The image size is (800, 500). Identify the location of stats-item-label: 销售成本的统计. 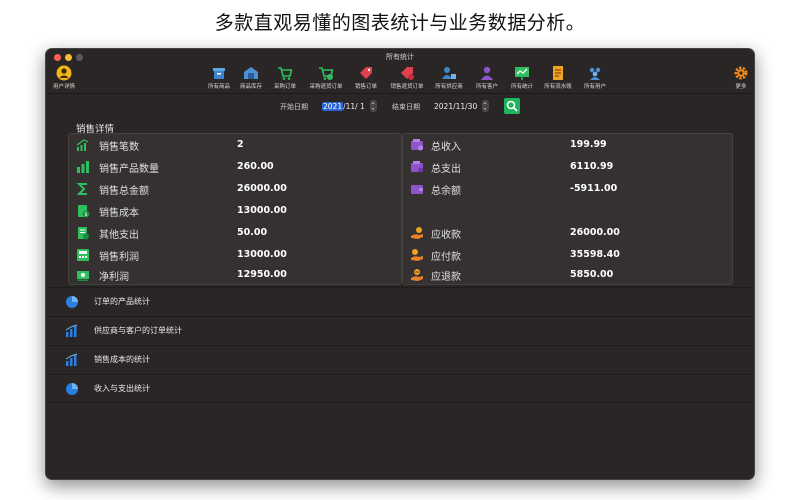
(122, 359).